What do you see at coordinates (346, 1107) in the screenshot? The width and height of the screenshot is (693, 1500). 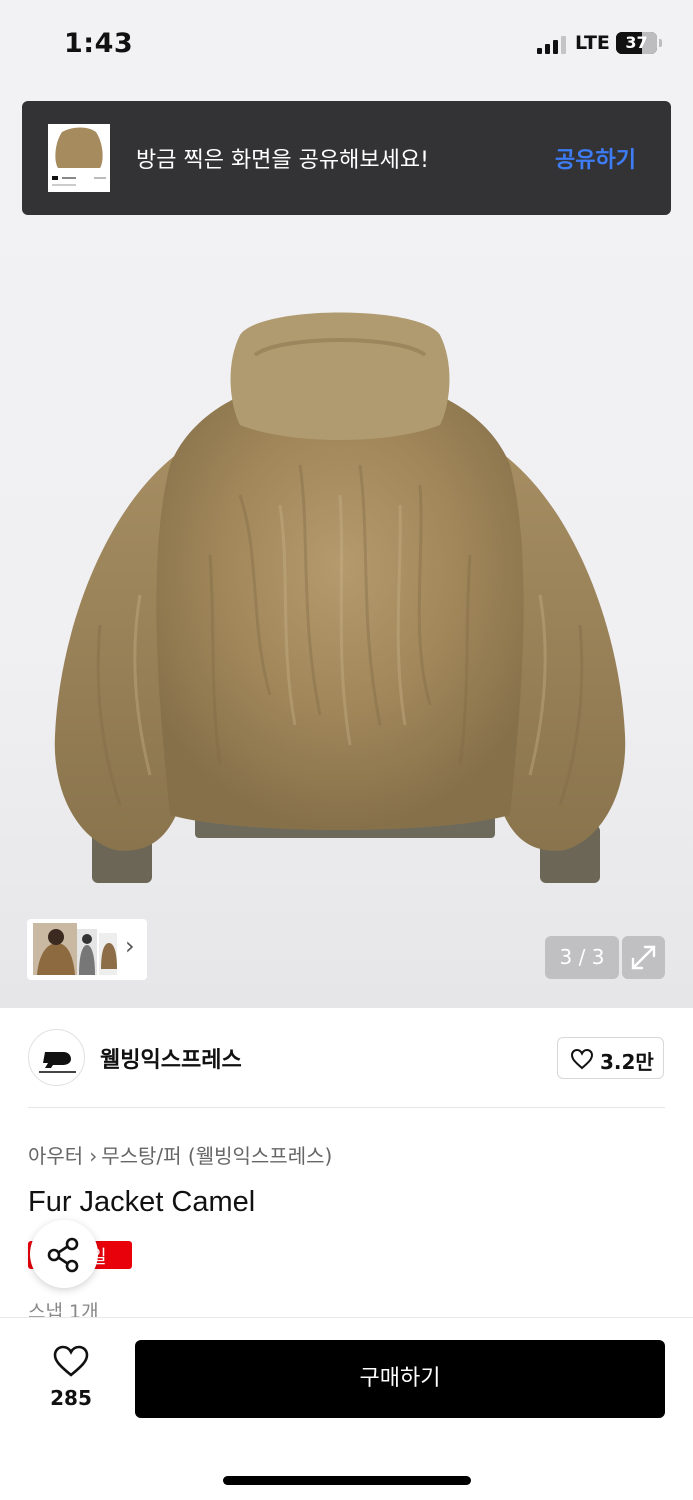 I see `divider` at bounding box center [346, 1107].